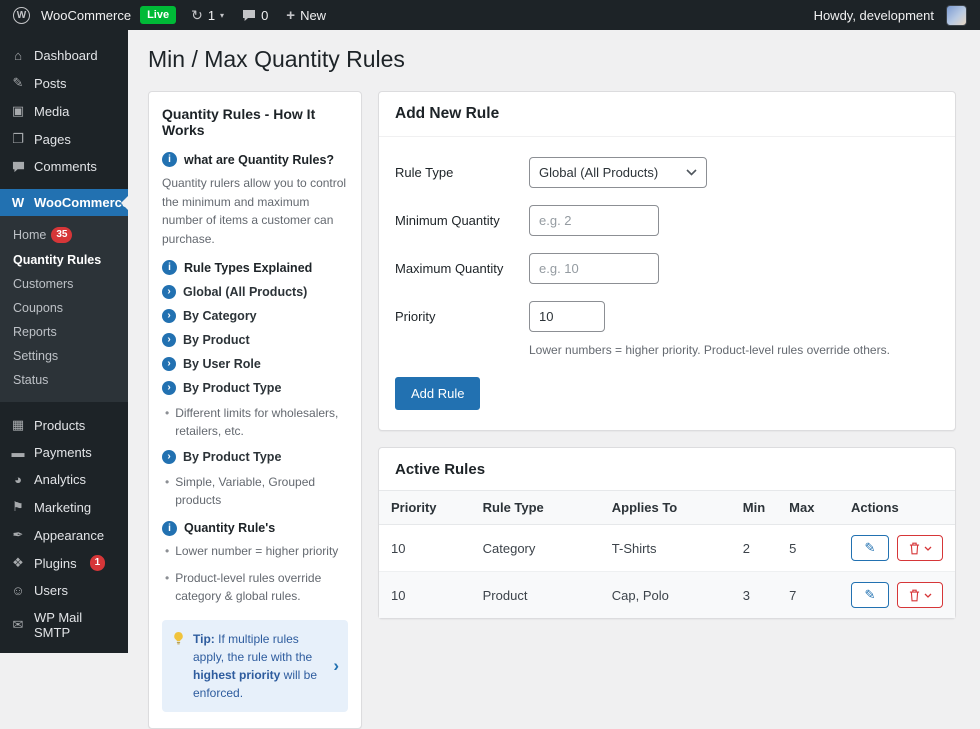 The width and height of the screenshot is (980, 729). I want to click on sidebar-item-dashboard: ⌂ Dashboard, so click(64, 55).